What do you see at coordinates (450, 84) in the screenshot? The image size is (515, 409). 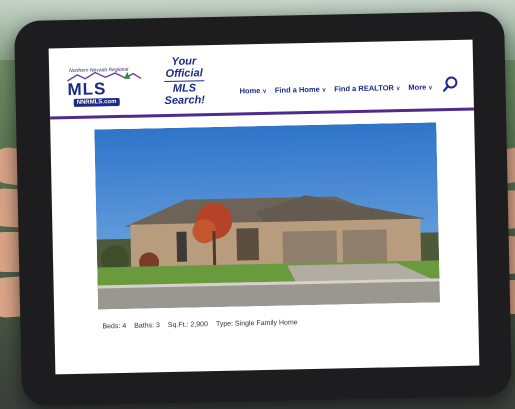 I see `search-icon` at bounding box center [450, 84].